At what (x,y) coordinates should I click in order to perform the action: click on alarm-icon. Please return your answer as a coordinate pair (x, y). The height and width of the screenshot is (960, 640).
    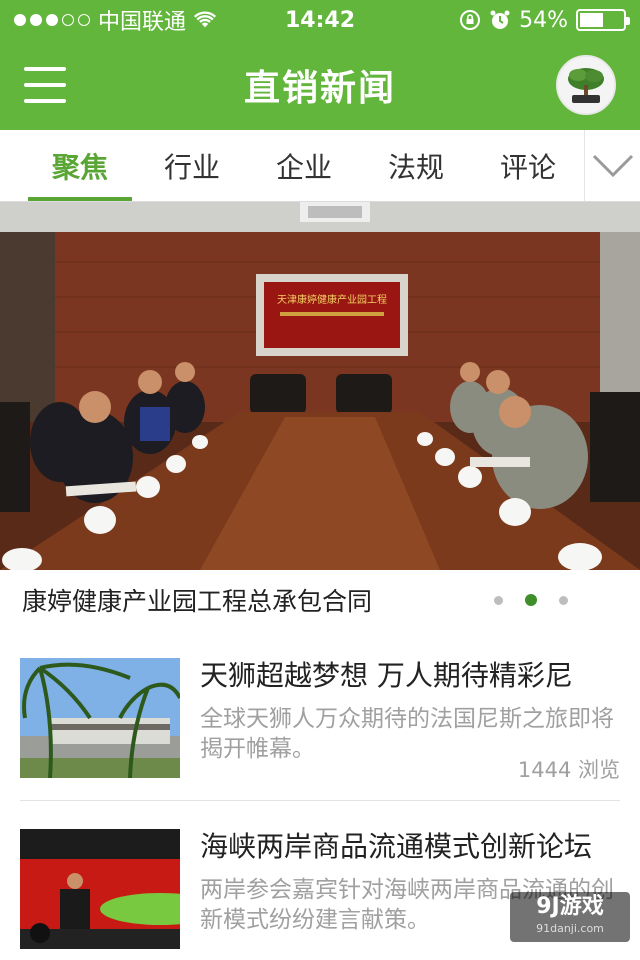
    Looking at the image, I should click on (500, 20).